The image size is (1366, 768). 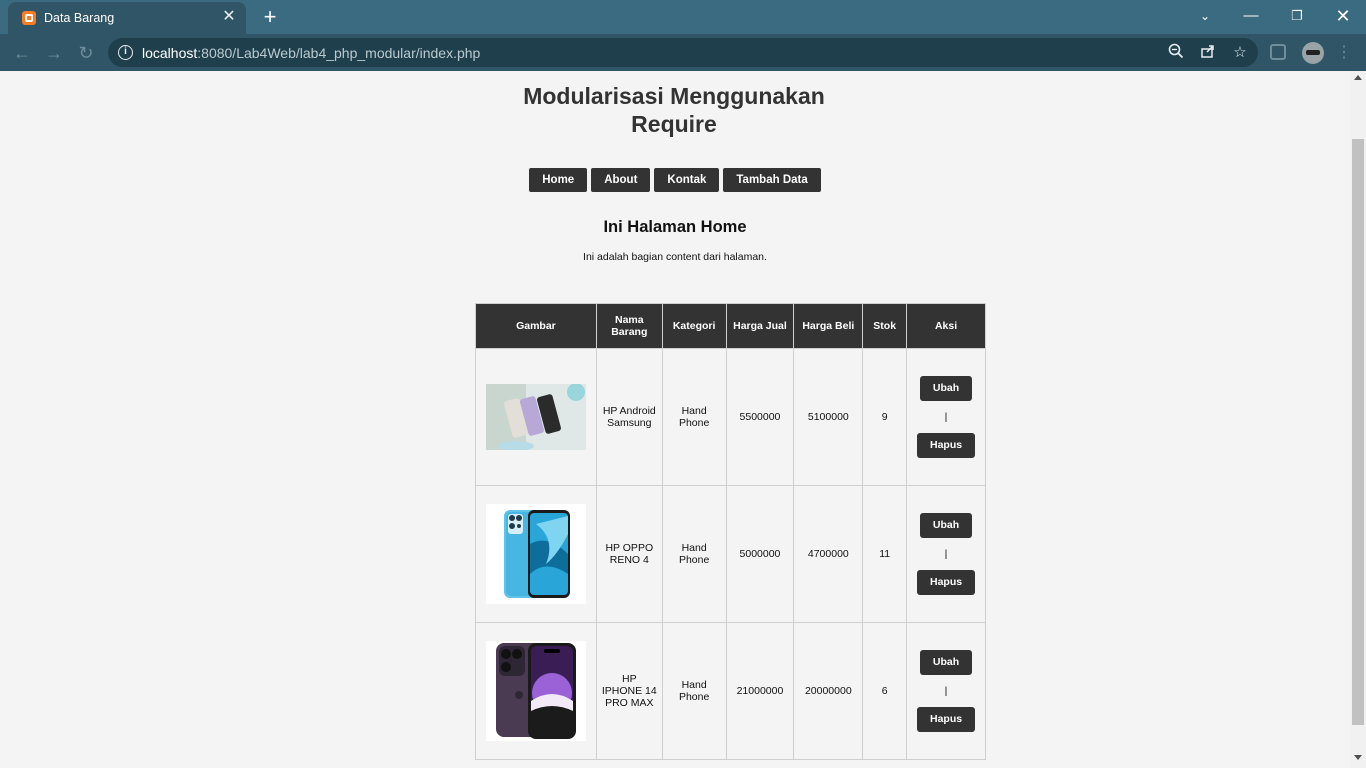 What do you see at coordinates (1251, 16) in the screenshot?
I see `minimize-icon: —` at bounding box center [1251, 16].